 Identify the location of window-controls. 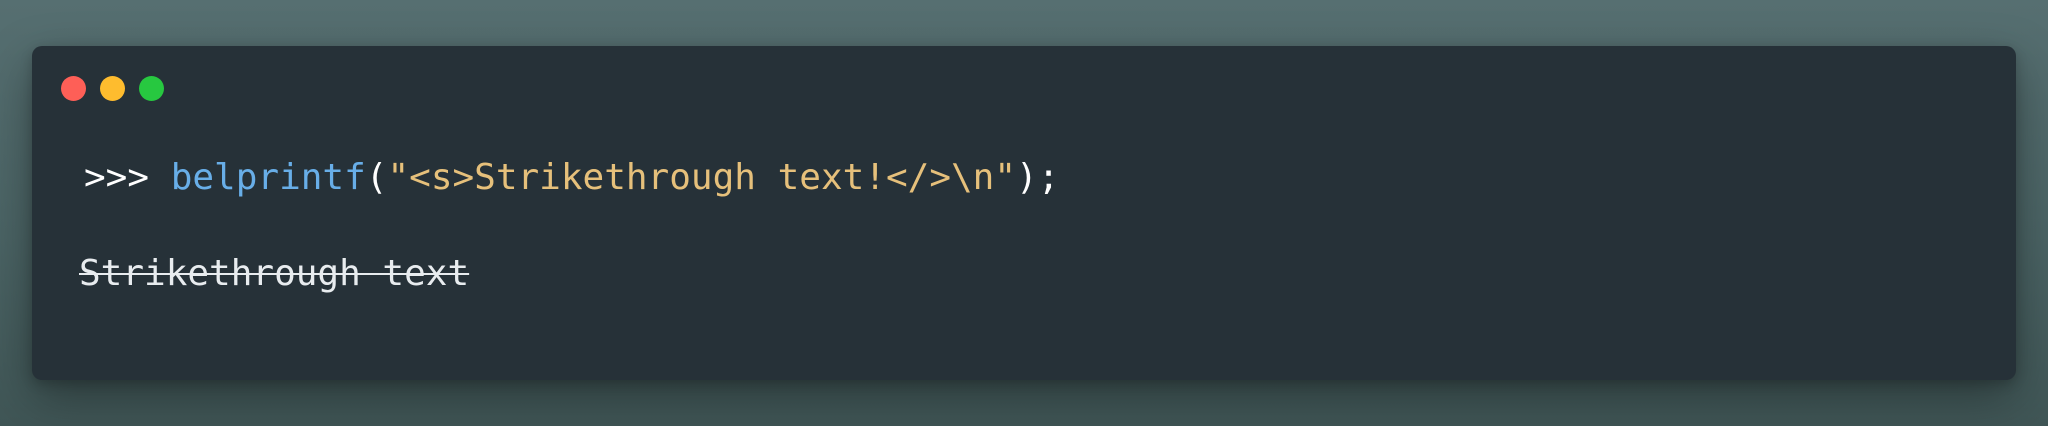
(112, 88).